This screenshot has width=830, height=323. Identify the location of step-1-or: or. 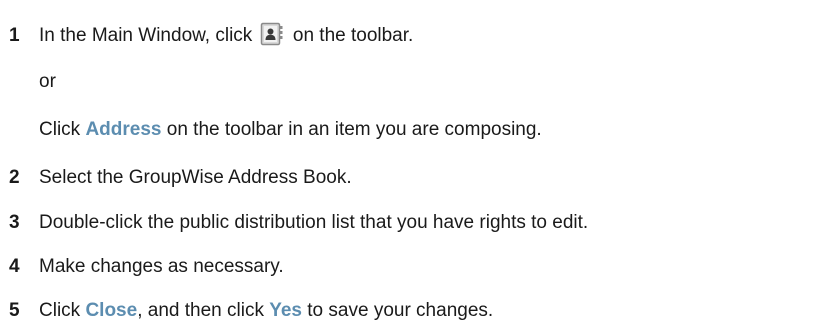
(28, 82).